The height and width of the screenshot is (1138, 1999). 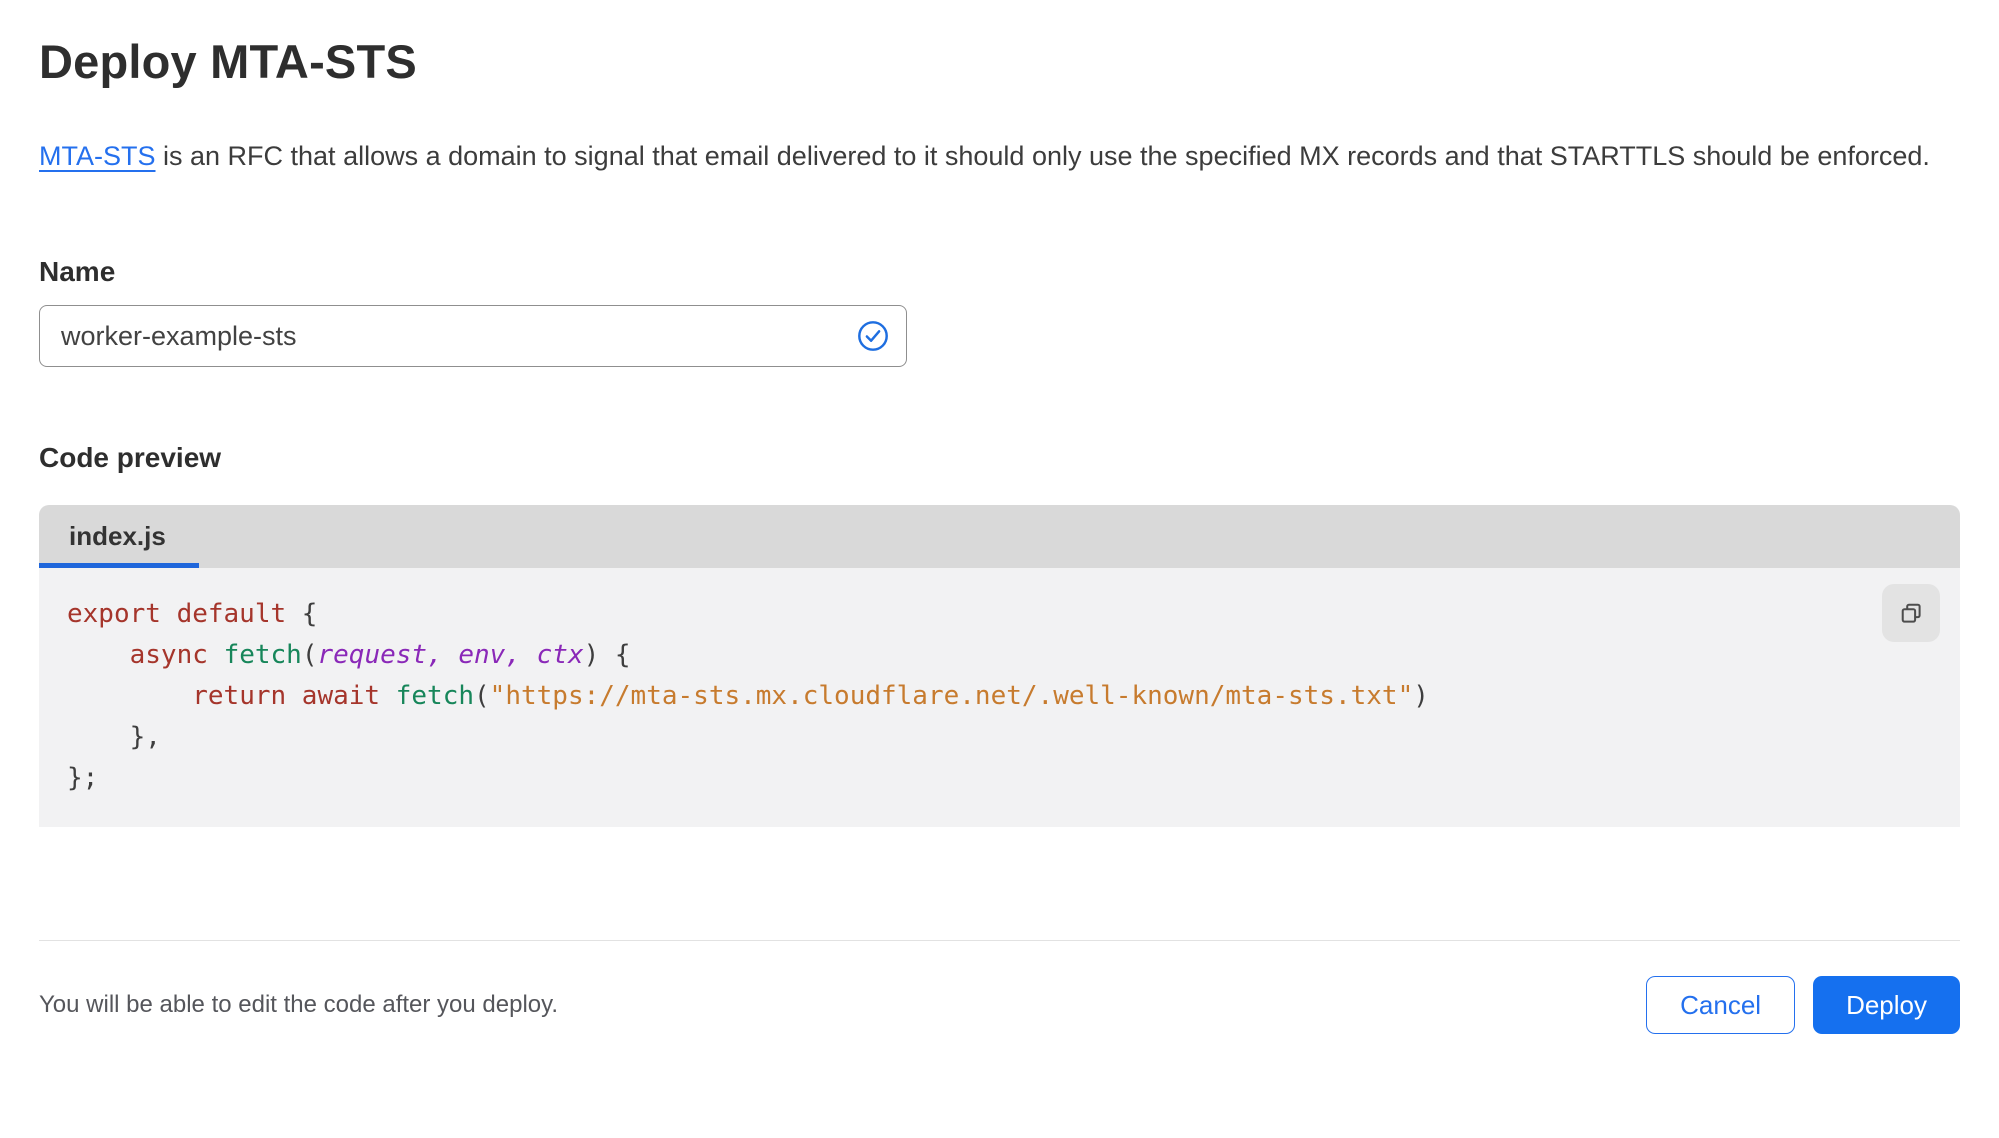 What do you see at coordinates (1803, 1005) in the screenshot?
I see `footer-actions: Cancel Deploy` at bounding box center [1803, 1005].